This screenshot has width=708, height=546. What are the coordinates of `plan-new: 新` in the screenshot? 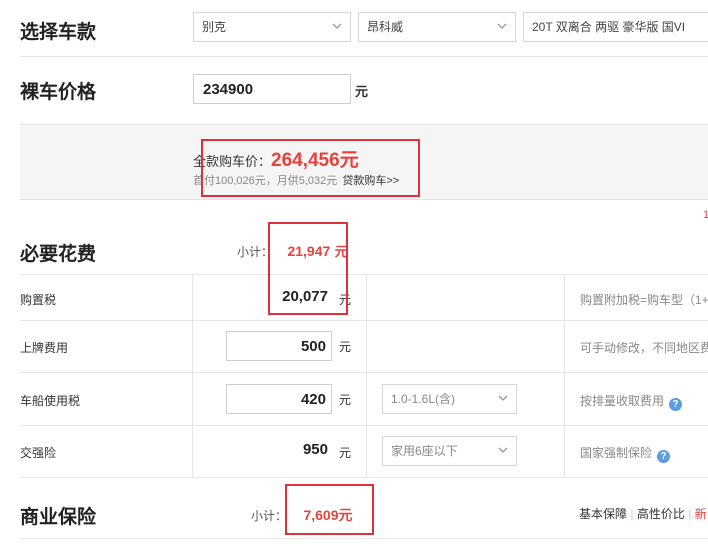 It's located at (701, 514).